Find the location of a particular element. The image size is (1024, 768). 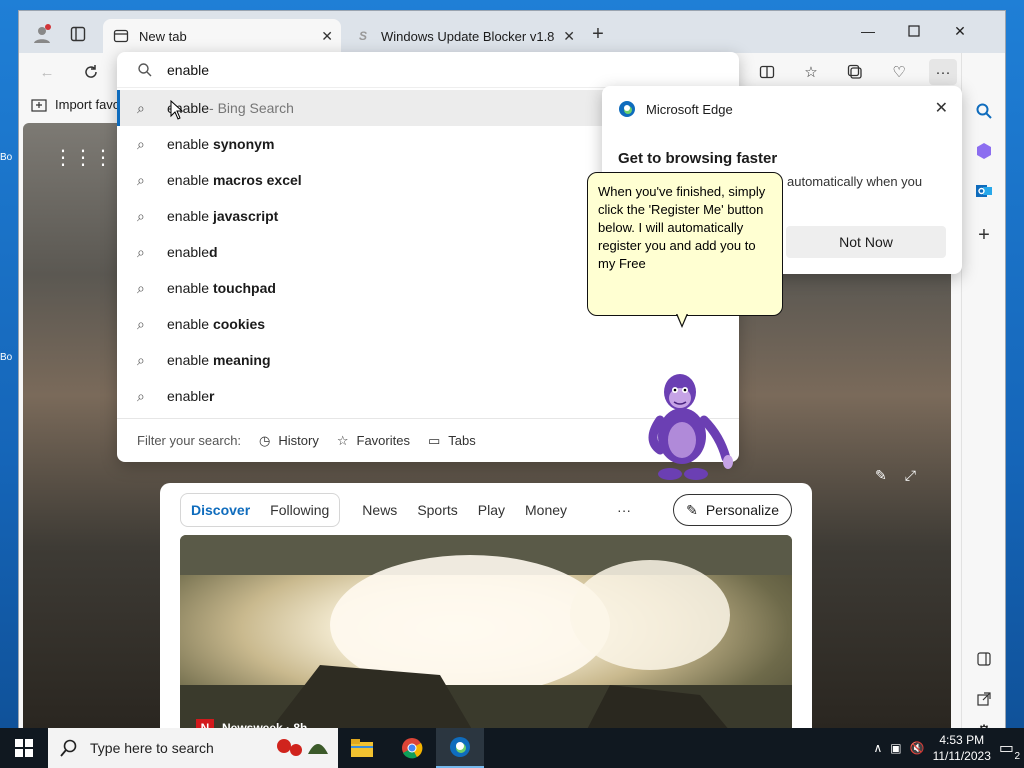

suggestion-bold: synonym is located at coordinates (243, 144).